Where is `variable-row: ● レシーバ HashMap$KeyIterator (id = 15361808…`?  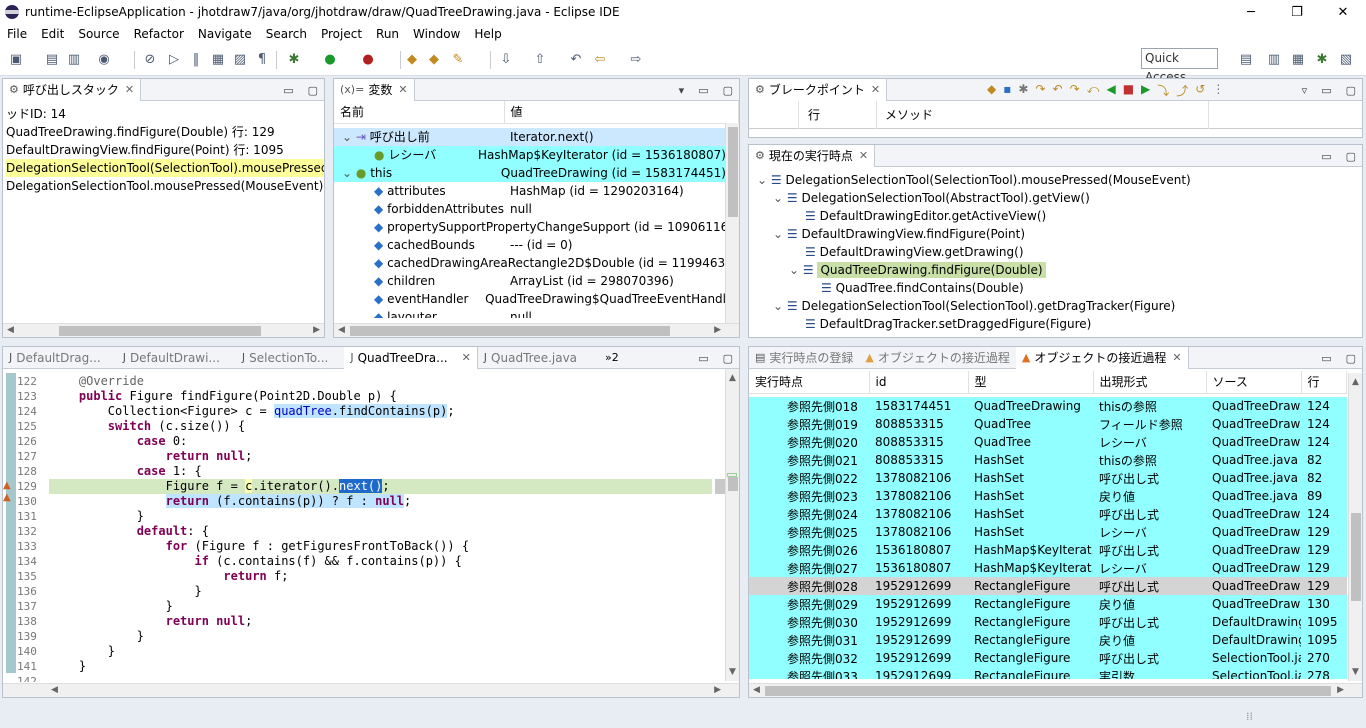 variable-row: ● レシーバ HashMap$KeyIterator (id = 15361808… is located at coordinates (530, 155).